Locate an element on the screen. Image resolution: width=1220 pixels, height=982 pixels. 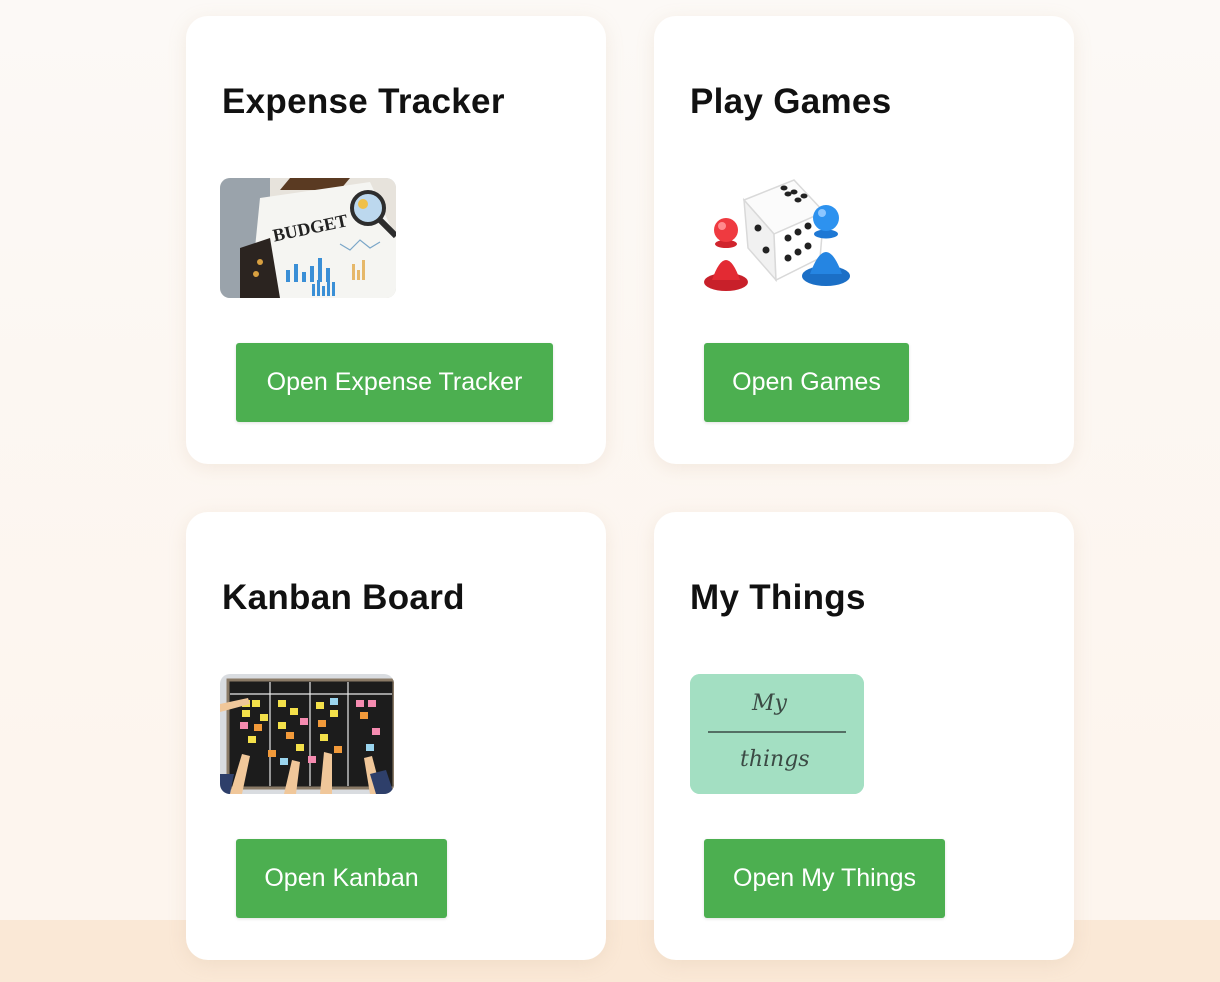
my-things-image: My things is located at coordinates (777, 734).